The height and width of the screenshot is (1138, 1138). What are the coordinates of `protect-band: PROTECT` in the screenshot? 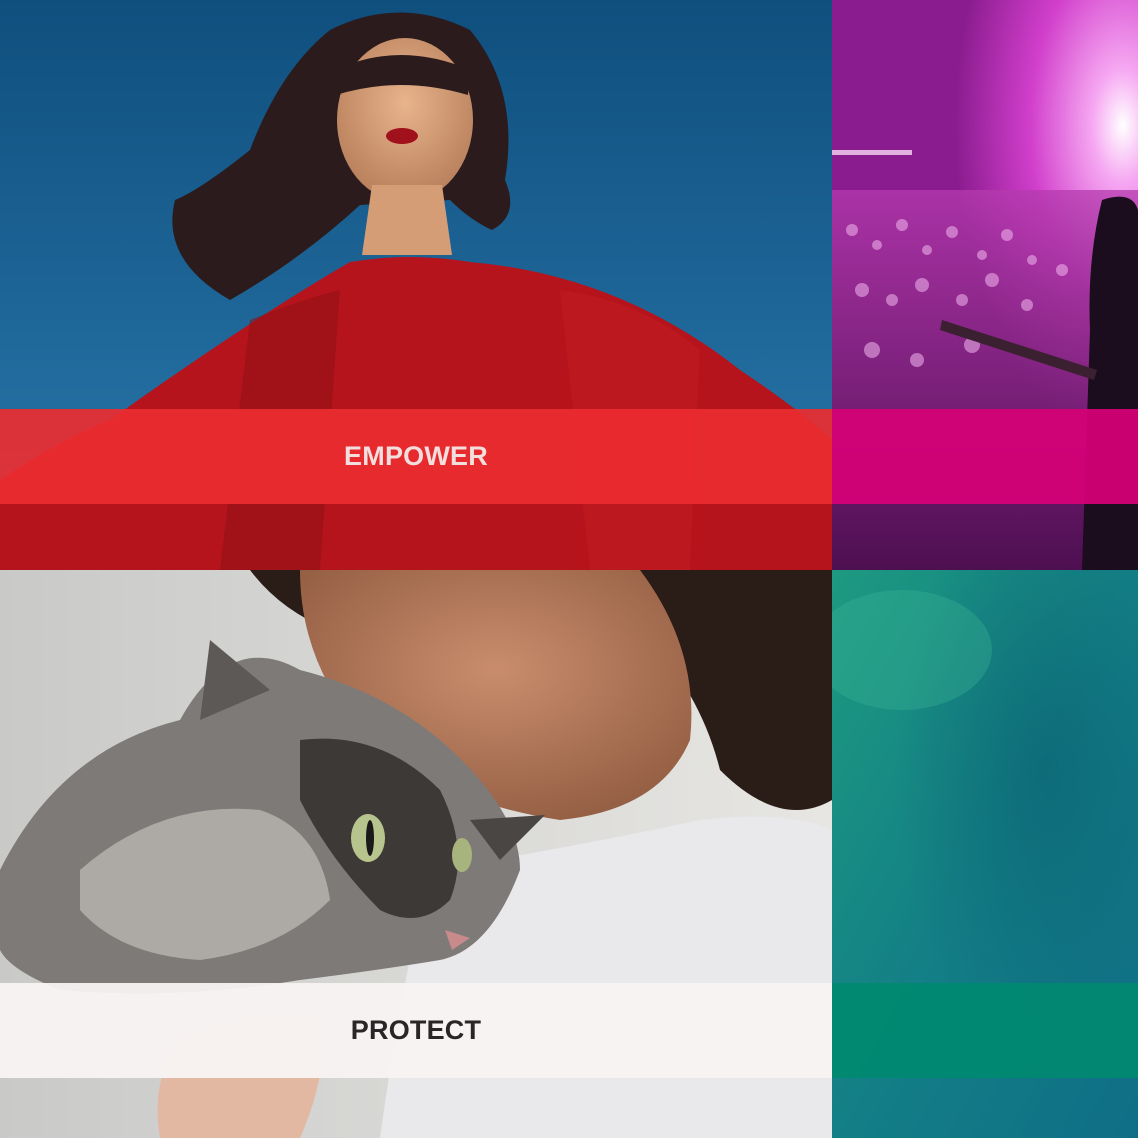 It's located at (416, 1030).